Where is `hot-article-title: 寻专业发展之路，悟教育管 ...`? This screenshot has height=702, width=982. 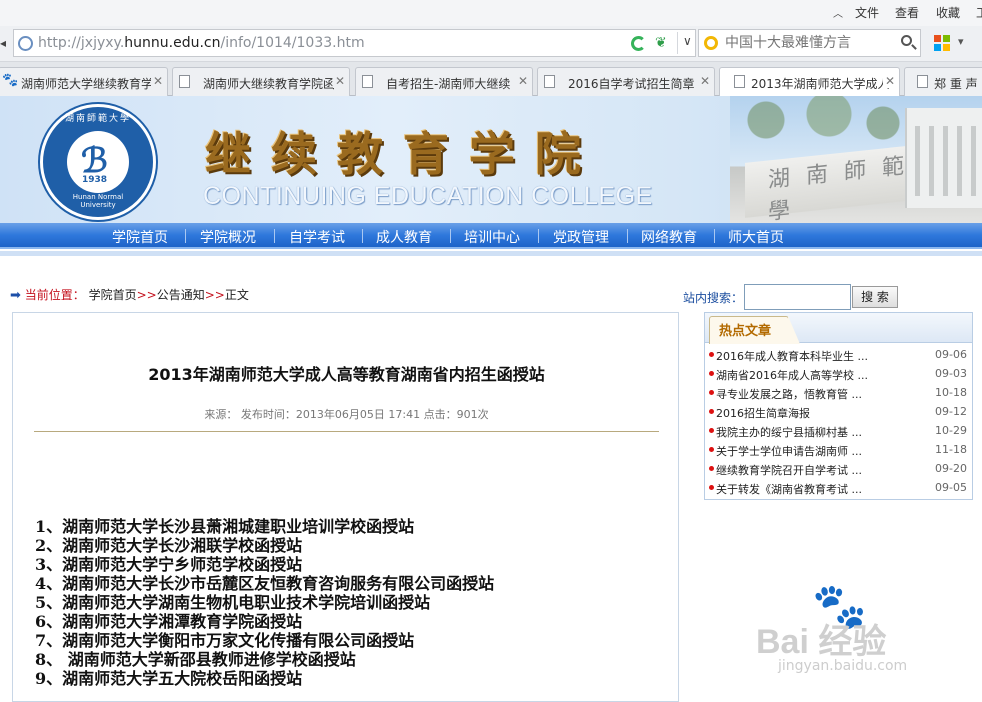
hot-article-title: 寻专业发展之路，悟教育管 ... is located at coordinates (789, 394).